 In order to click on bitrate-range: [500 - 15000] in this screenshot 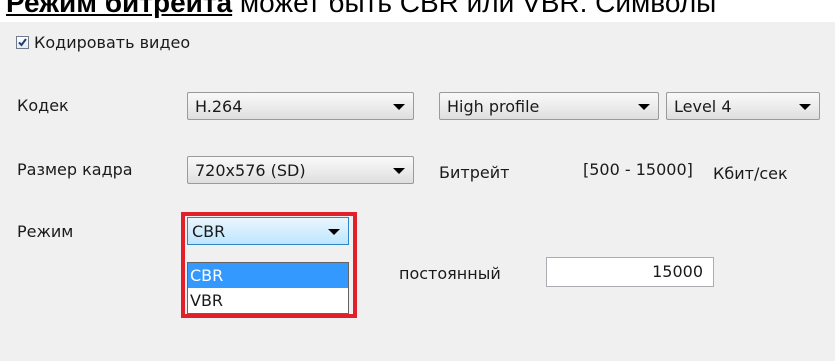, I will do `click(638, 169)`.